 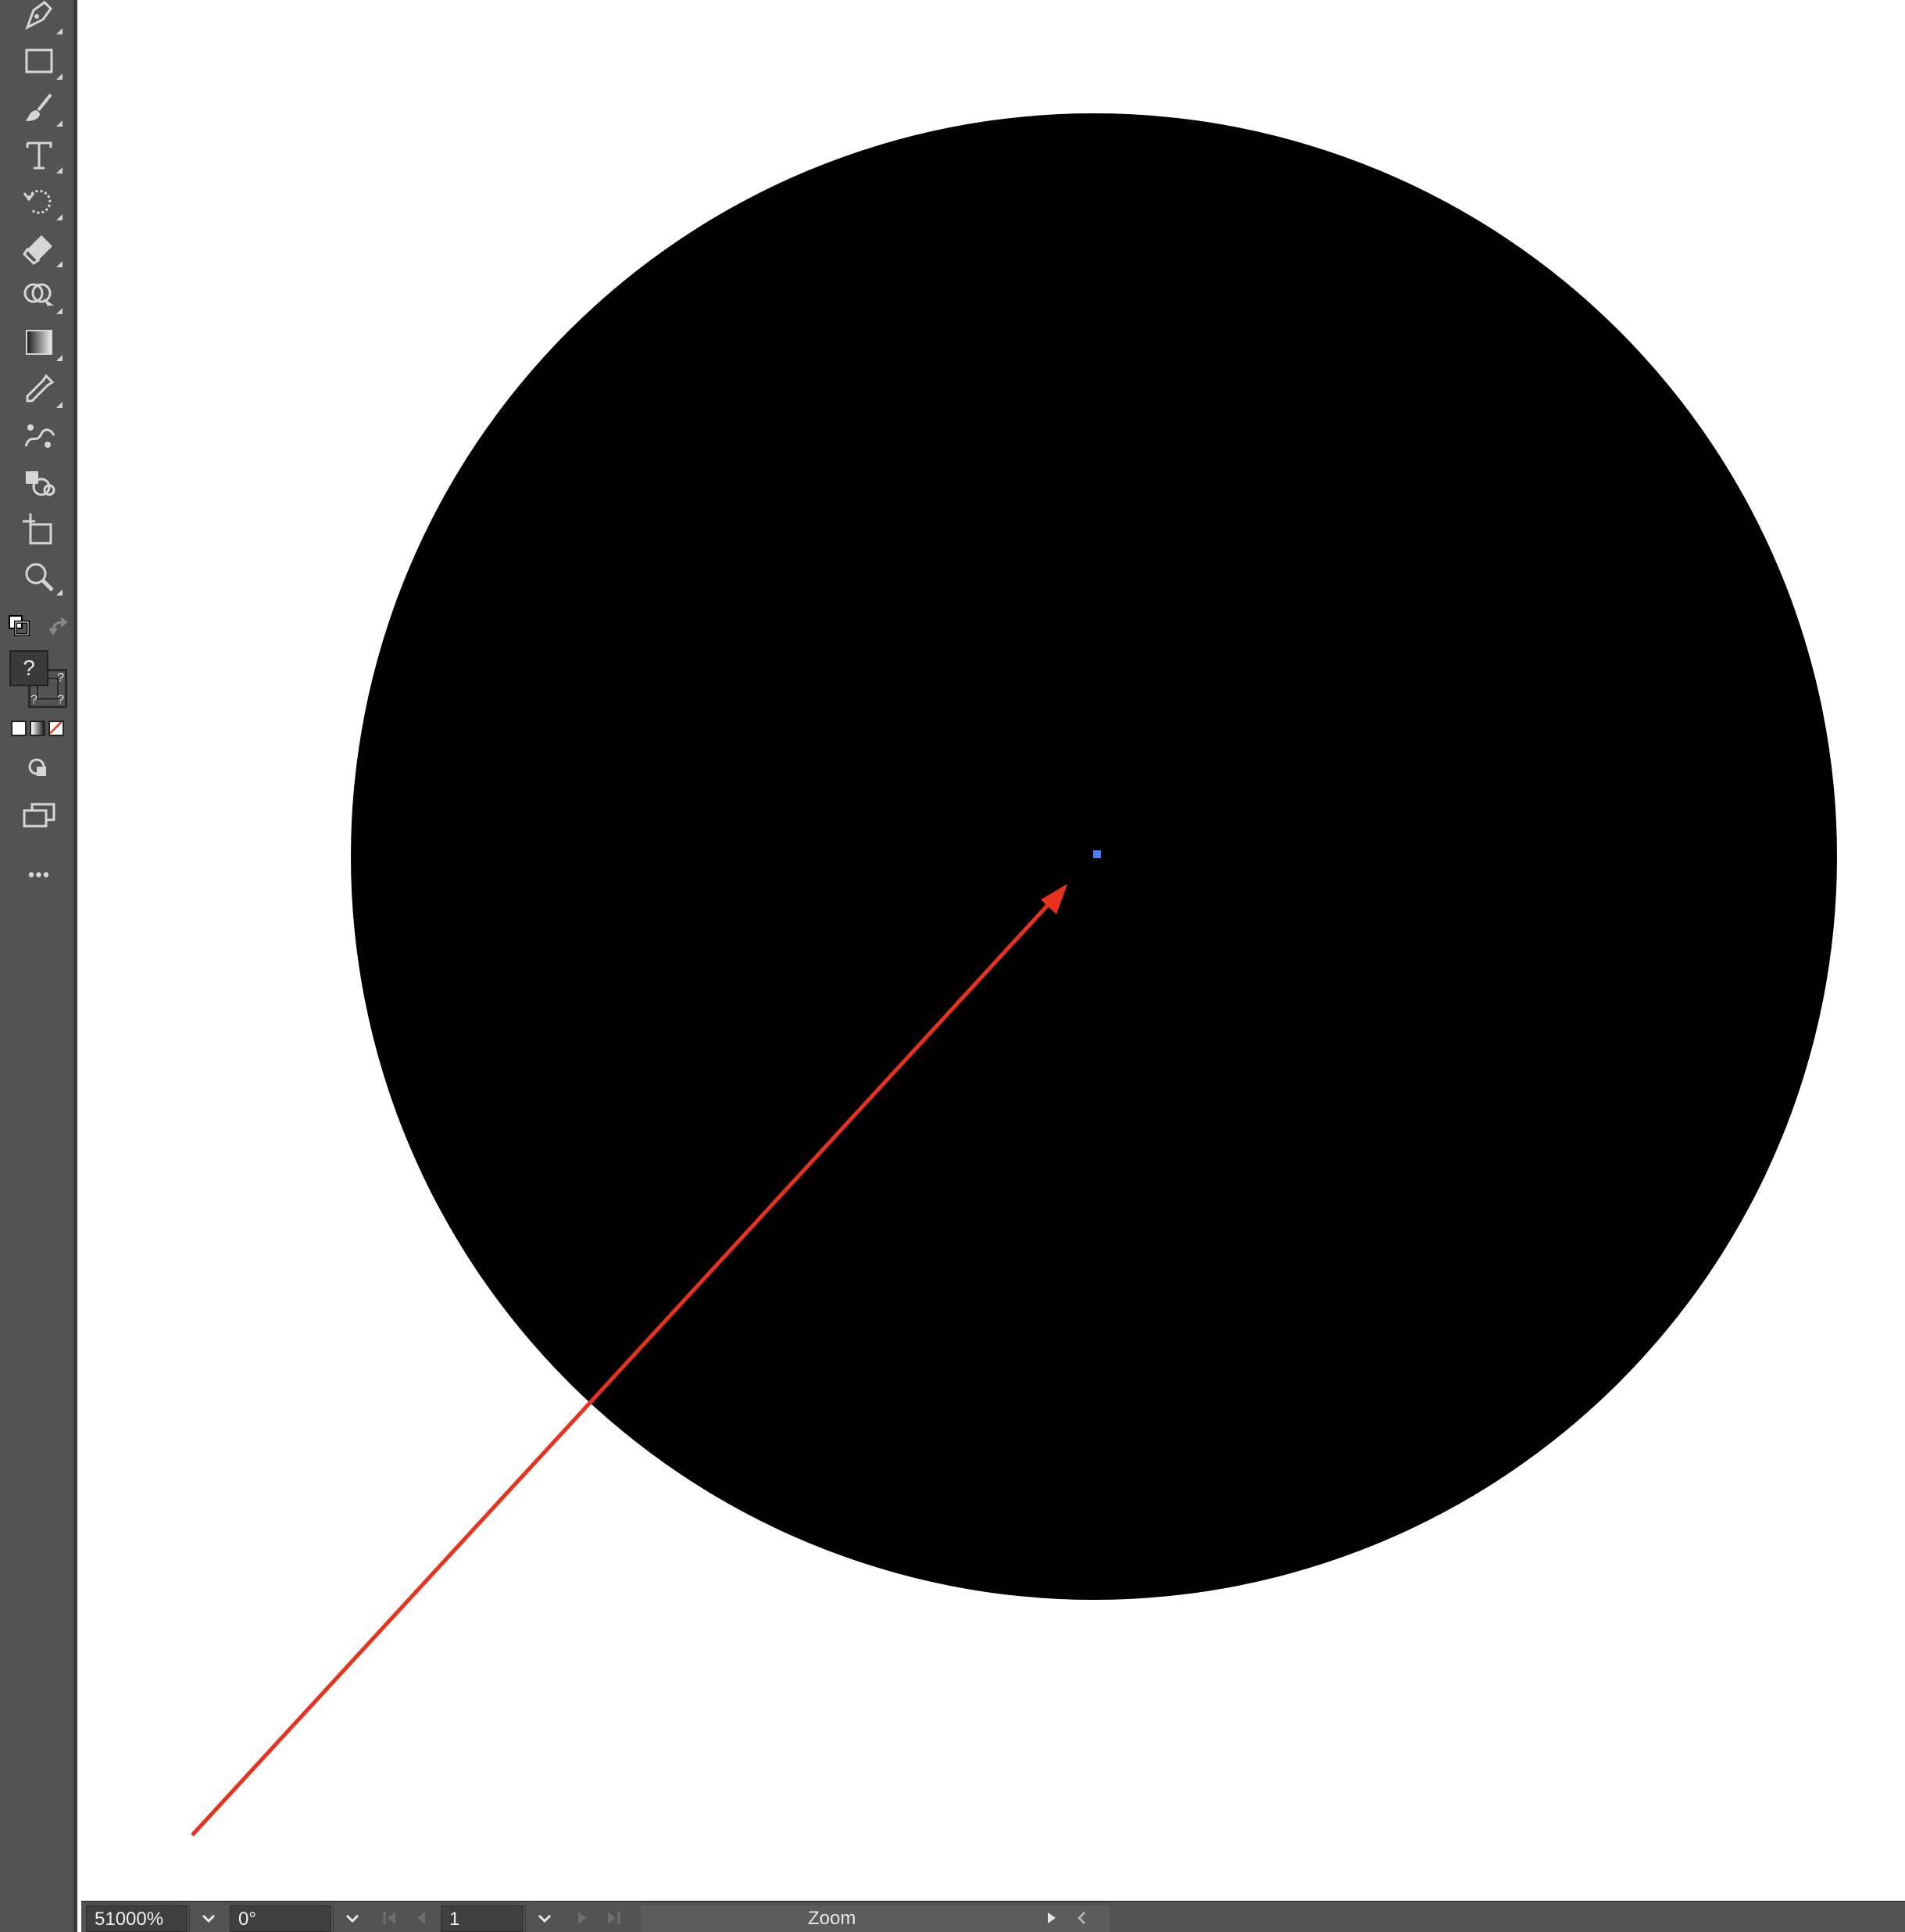 I want to click on type-tool, so click(x=39, y=155).